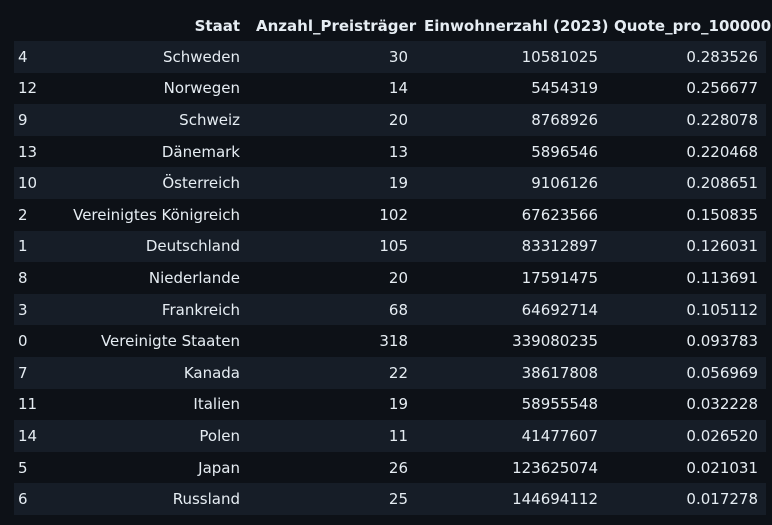 This screenshot has height=525, width=772. What do you see at coordinates (722, 214) in the screenshot?
I see `cell-quote: 0.150835` at bounding box center [722, 214].